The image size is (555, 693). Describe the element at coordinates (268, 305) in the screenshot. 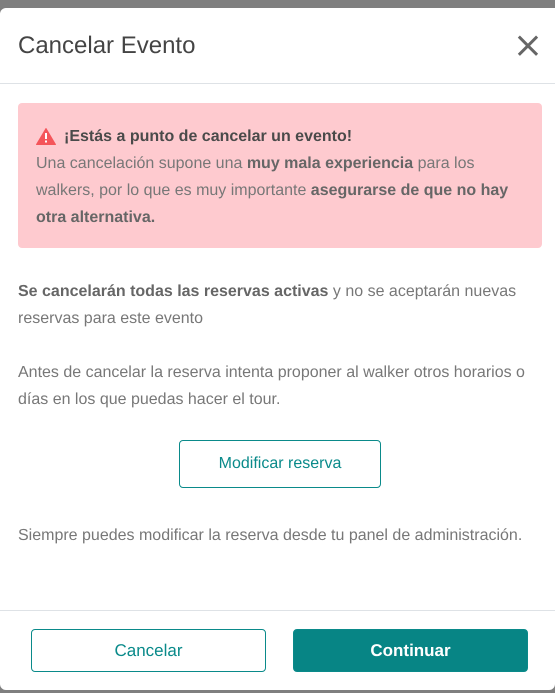

I see `body-paragraph: Se cancelarán todas las reservas activas y no se aceptarán nuevas reservas para este evento` at that location.